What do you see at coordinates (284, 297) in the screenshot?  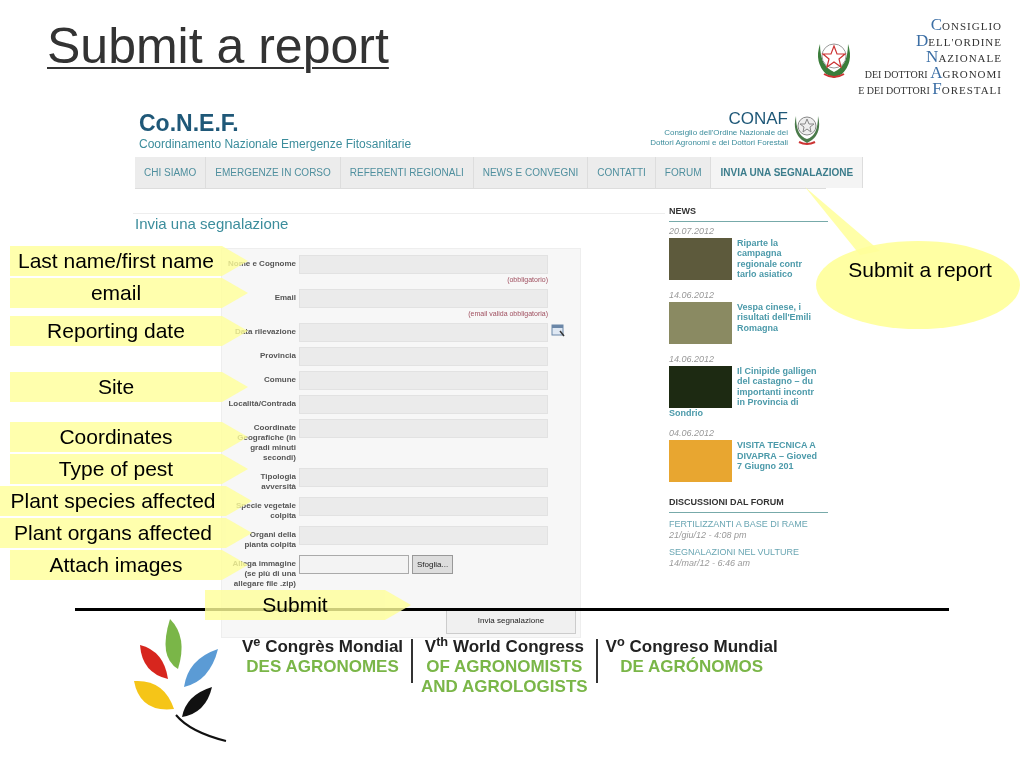 I see `field-label: Email` at bounding box center [284, 297].